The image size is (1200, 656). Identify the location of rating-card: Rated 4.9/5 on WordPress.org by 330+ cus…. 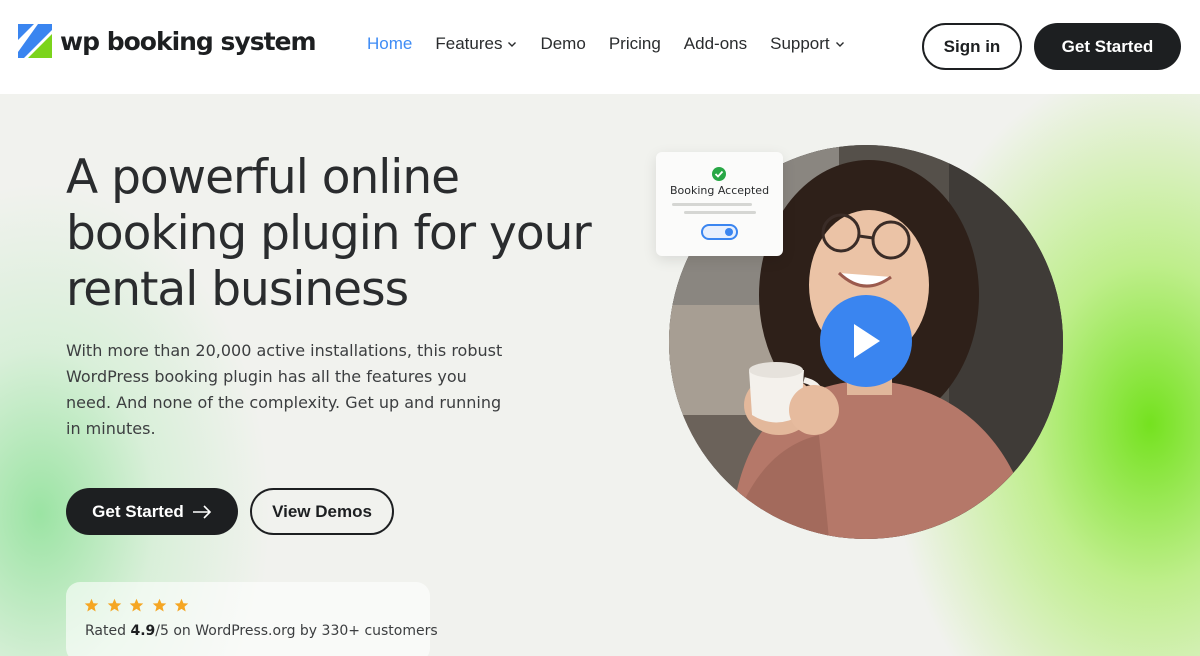
(252, 619).